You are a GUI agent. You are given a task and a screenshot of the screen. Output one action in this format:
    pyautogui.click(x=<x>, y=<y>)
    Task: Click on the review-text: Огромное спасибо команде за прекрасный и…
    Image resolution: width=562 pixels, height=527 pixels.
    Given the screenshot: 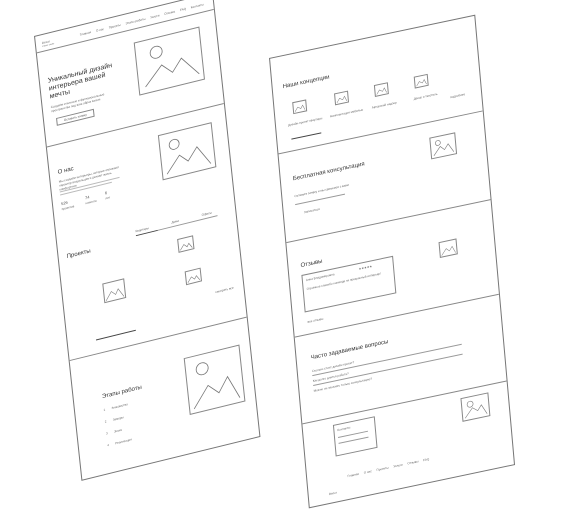 What is the action you would take?
    pyautogui.click(x=344, y=281)
    